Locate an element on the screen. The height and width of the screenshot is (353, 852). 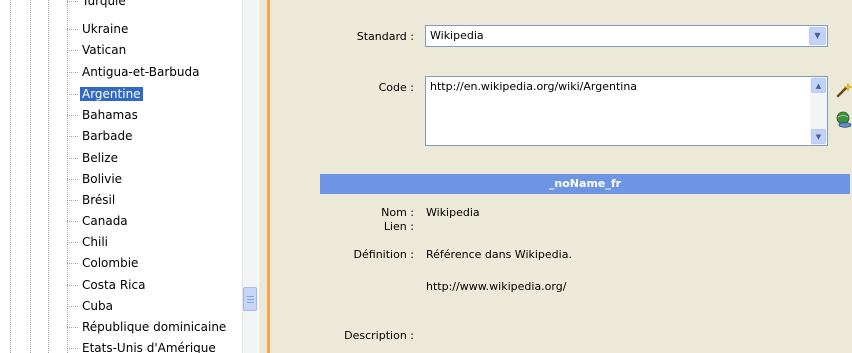
tree-item-label: Brésil is located at coordinates (99, 200).